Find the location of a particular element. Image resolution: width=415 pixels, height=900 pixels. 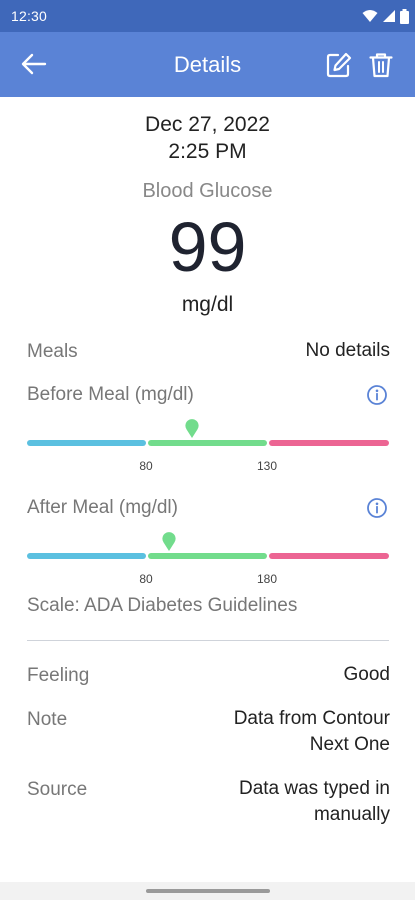

source-value-line: manually is located at coordinates (351, 814).